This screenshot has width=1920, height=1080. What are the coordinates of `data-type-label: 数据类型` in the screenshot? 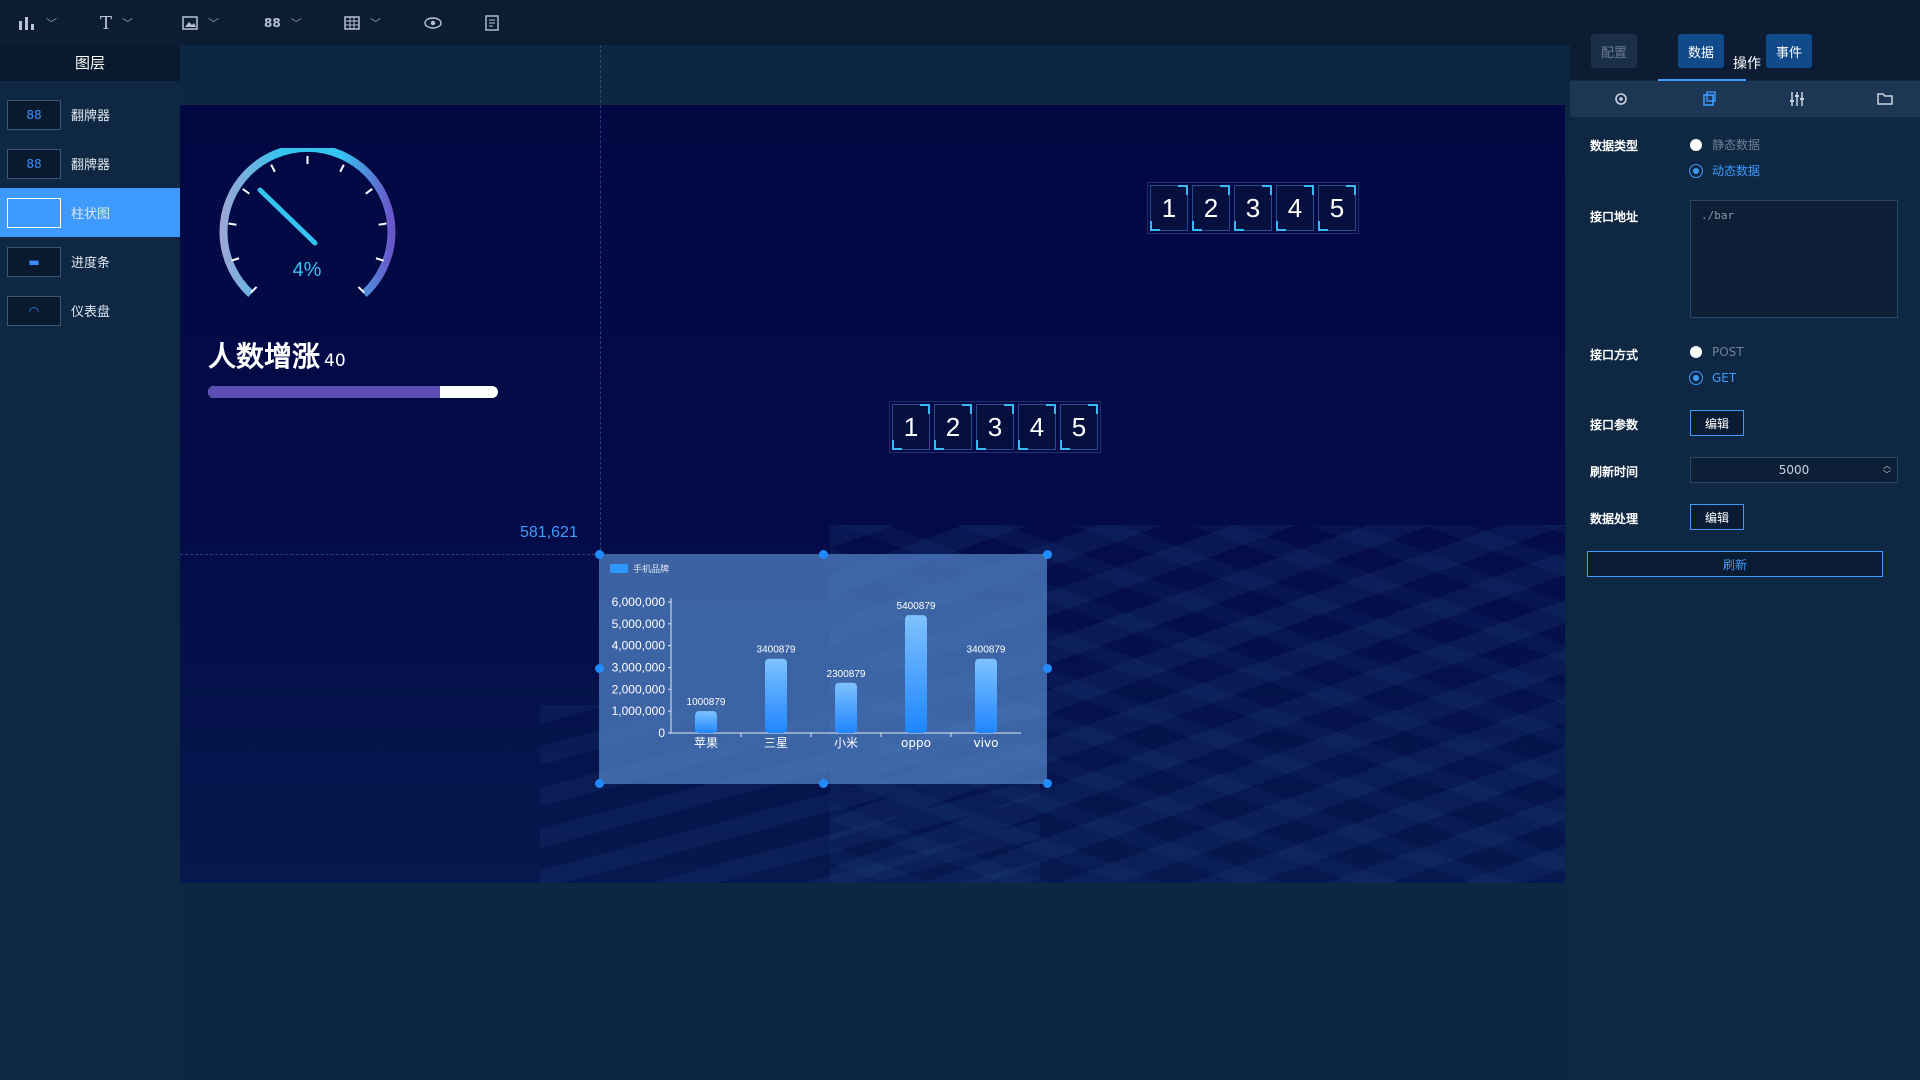 It's located at (1614, 146).